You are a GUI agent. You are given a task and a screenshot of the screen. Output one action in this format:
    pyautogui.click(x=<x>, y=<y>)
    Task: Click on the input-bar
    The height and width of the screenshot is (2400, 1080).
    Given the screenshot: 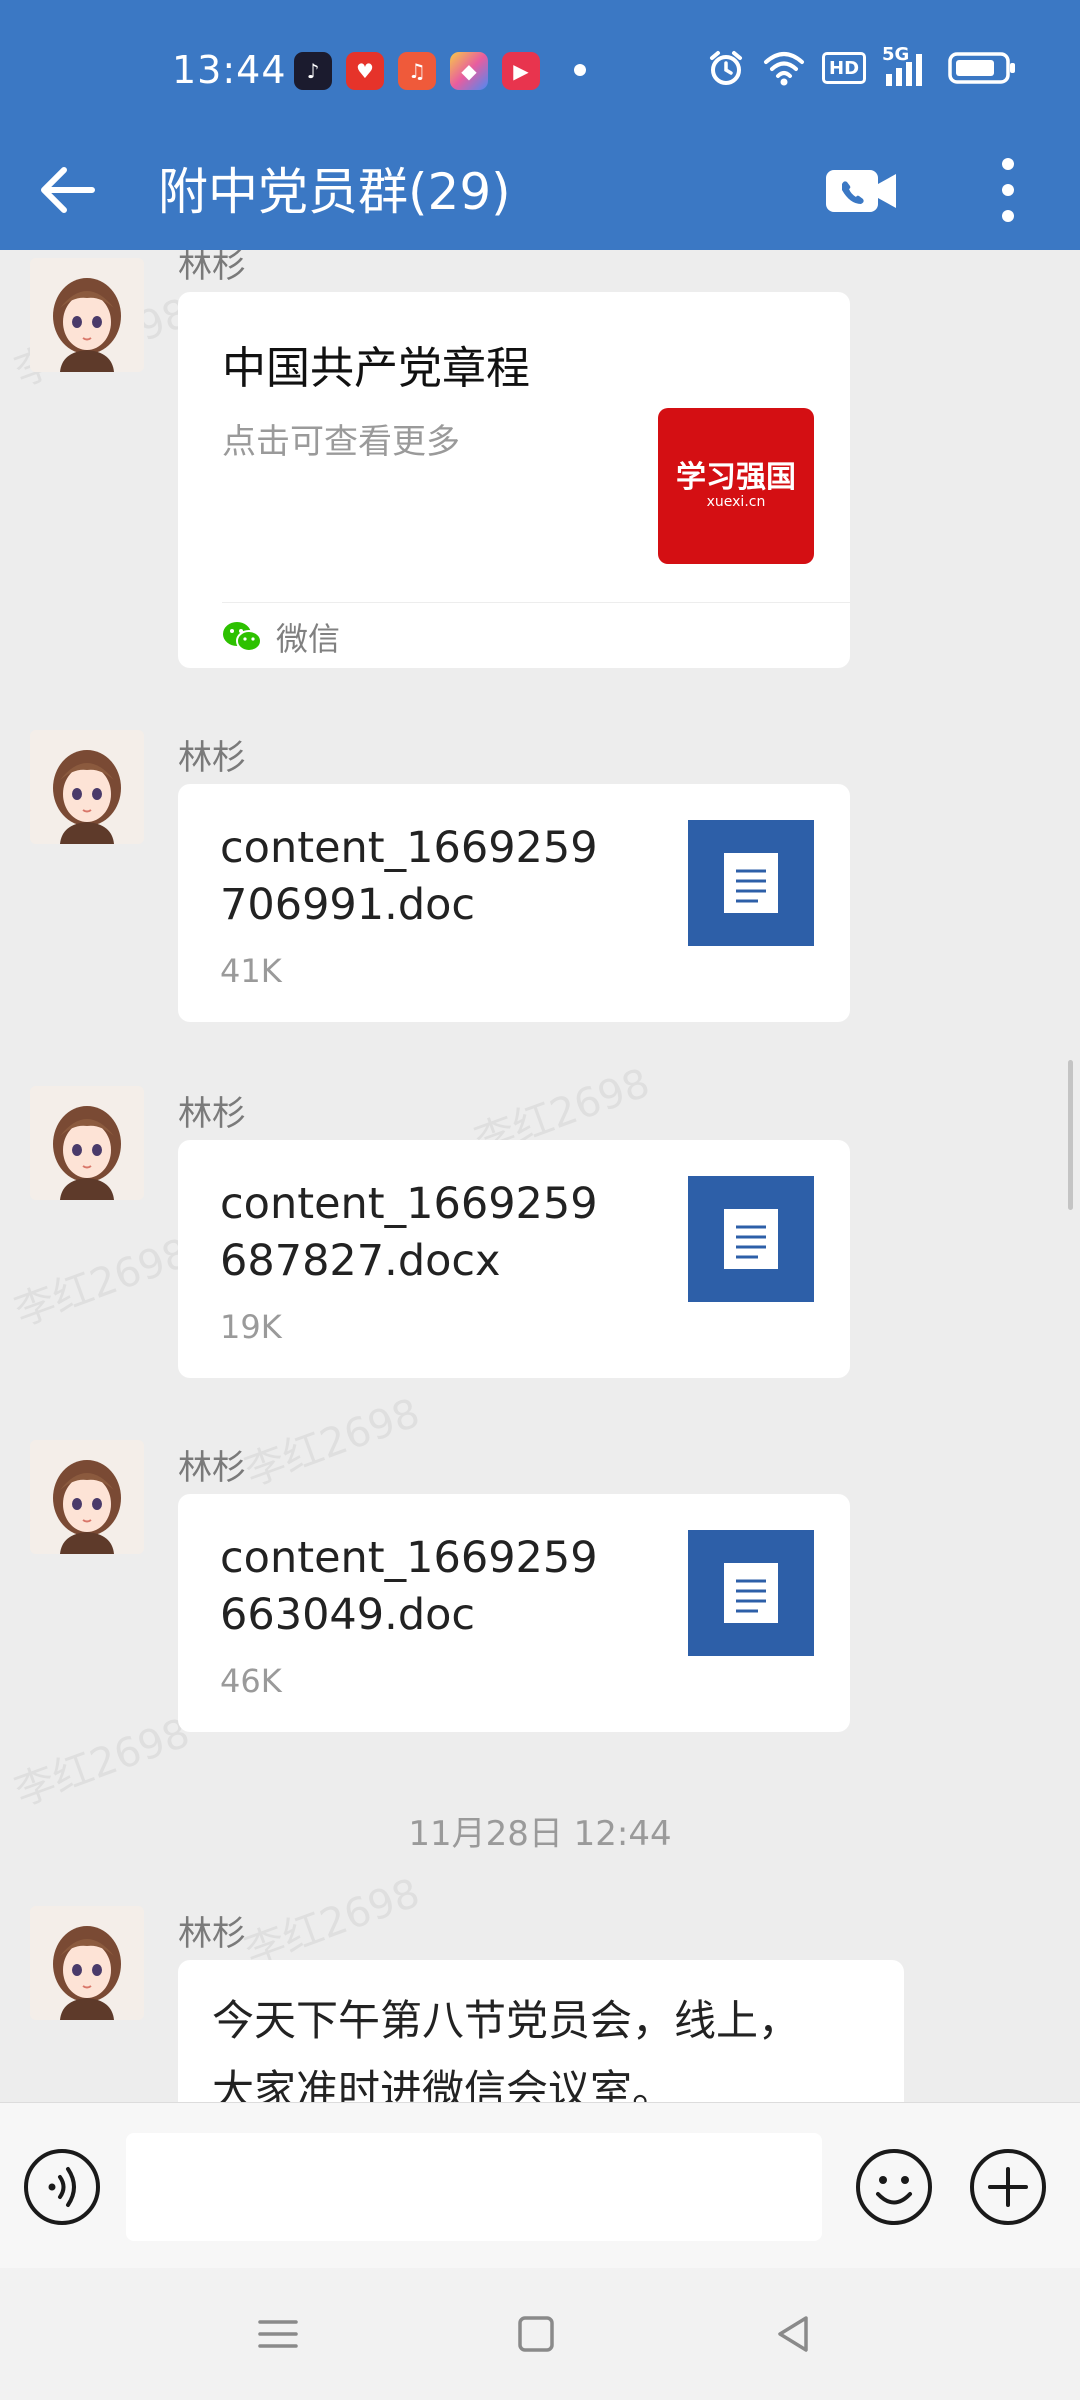 What is the action you would take?
    pyautogui.click(x=540, y=2185)
    